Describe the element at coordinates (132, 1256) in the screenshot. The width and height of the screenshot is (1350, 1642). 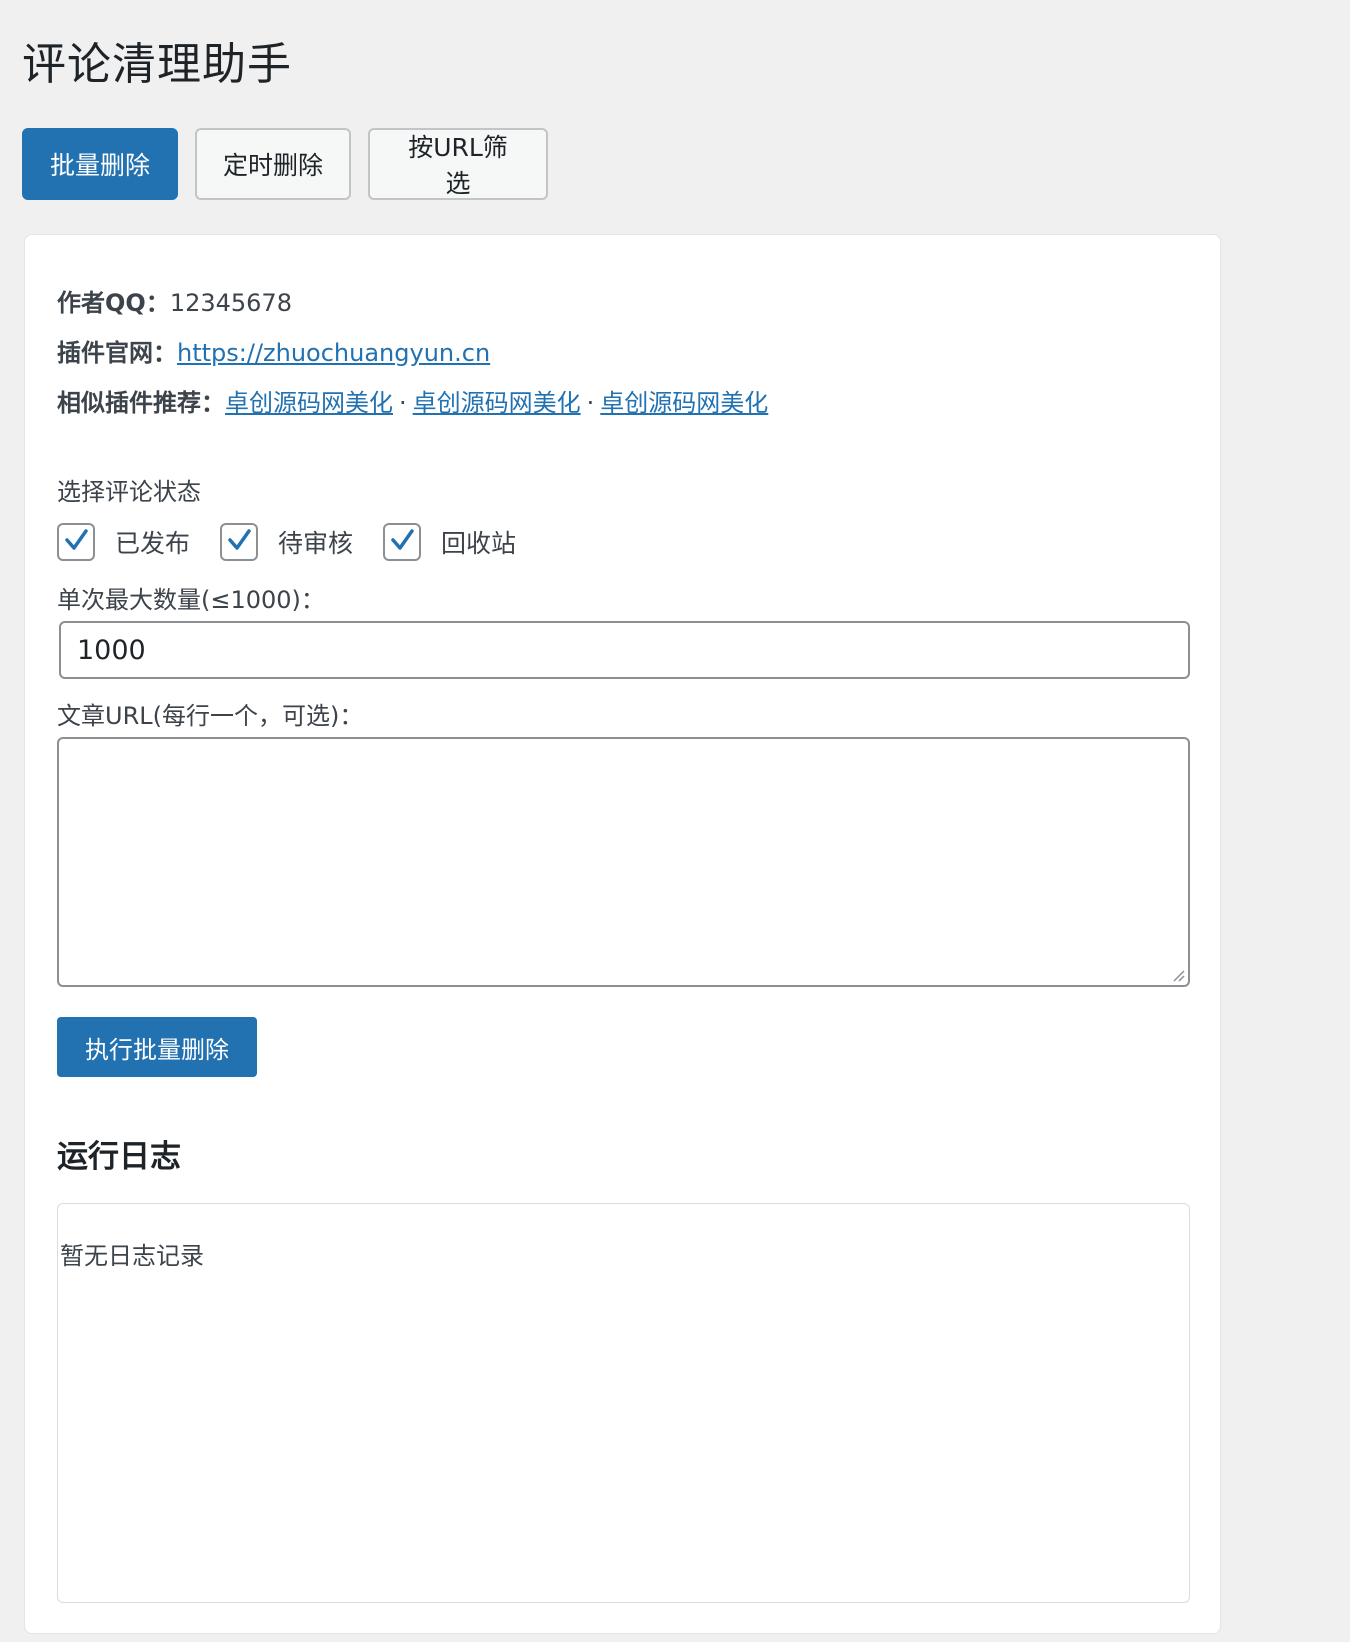
I see `log-empty-text: 暂无日志记录` at that location.